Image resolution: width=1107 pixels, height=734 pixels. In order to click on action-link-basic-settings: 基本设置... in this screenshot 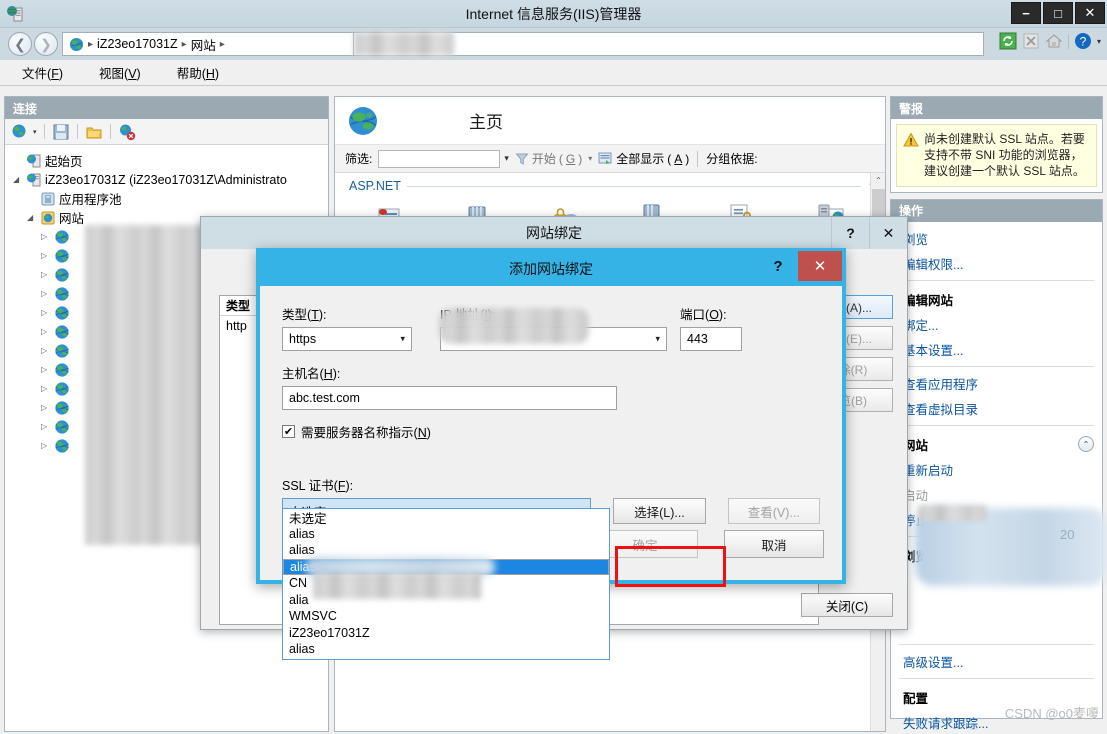, I will do `click(996, 349)`.